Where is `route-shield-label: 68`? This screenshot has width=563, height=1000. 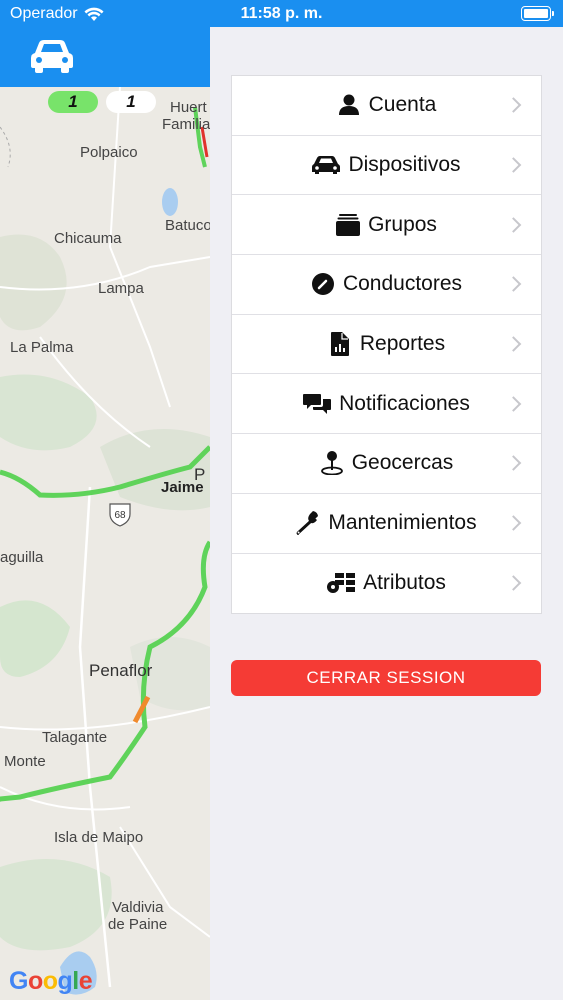
route-shield-label: 68 is located at coordinates (120, 515).